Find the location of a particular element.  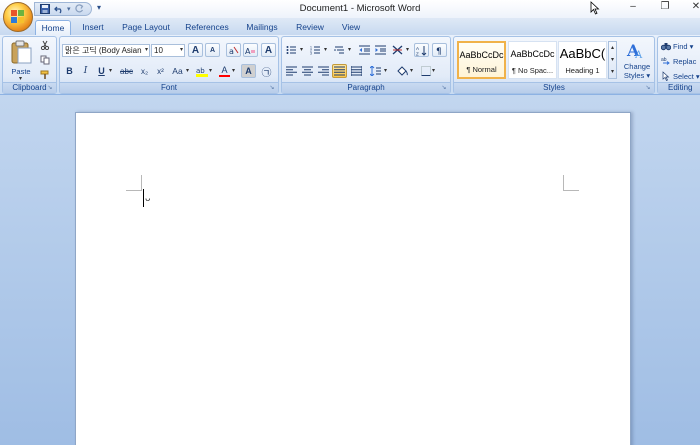

gallery-up-icon: ▴ is located at coordinates (612, 48).